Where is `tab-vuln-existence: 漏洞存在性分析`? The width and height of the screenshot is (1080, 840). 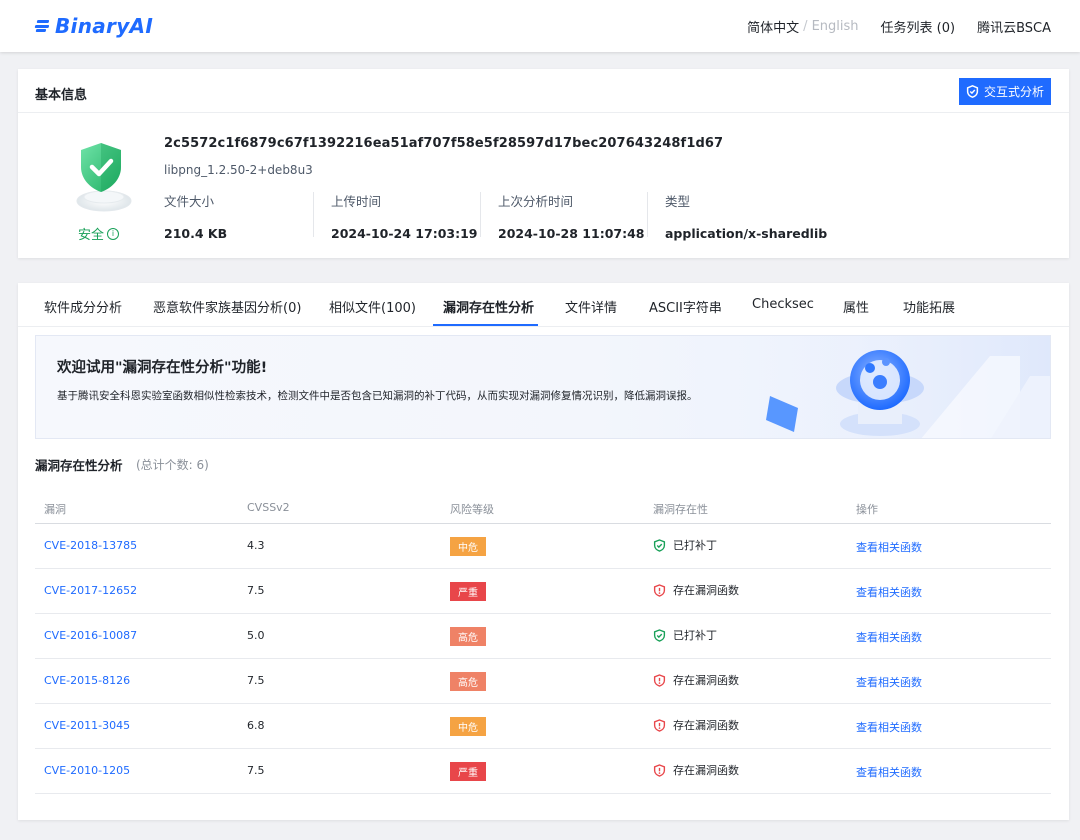
tab-vuln-existence: 漏洞存在性分析 is located at coordinates (488, 306).